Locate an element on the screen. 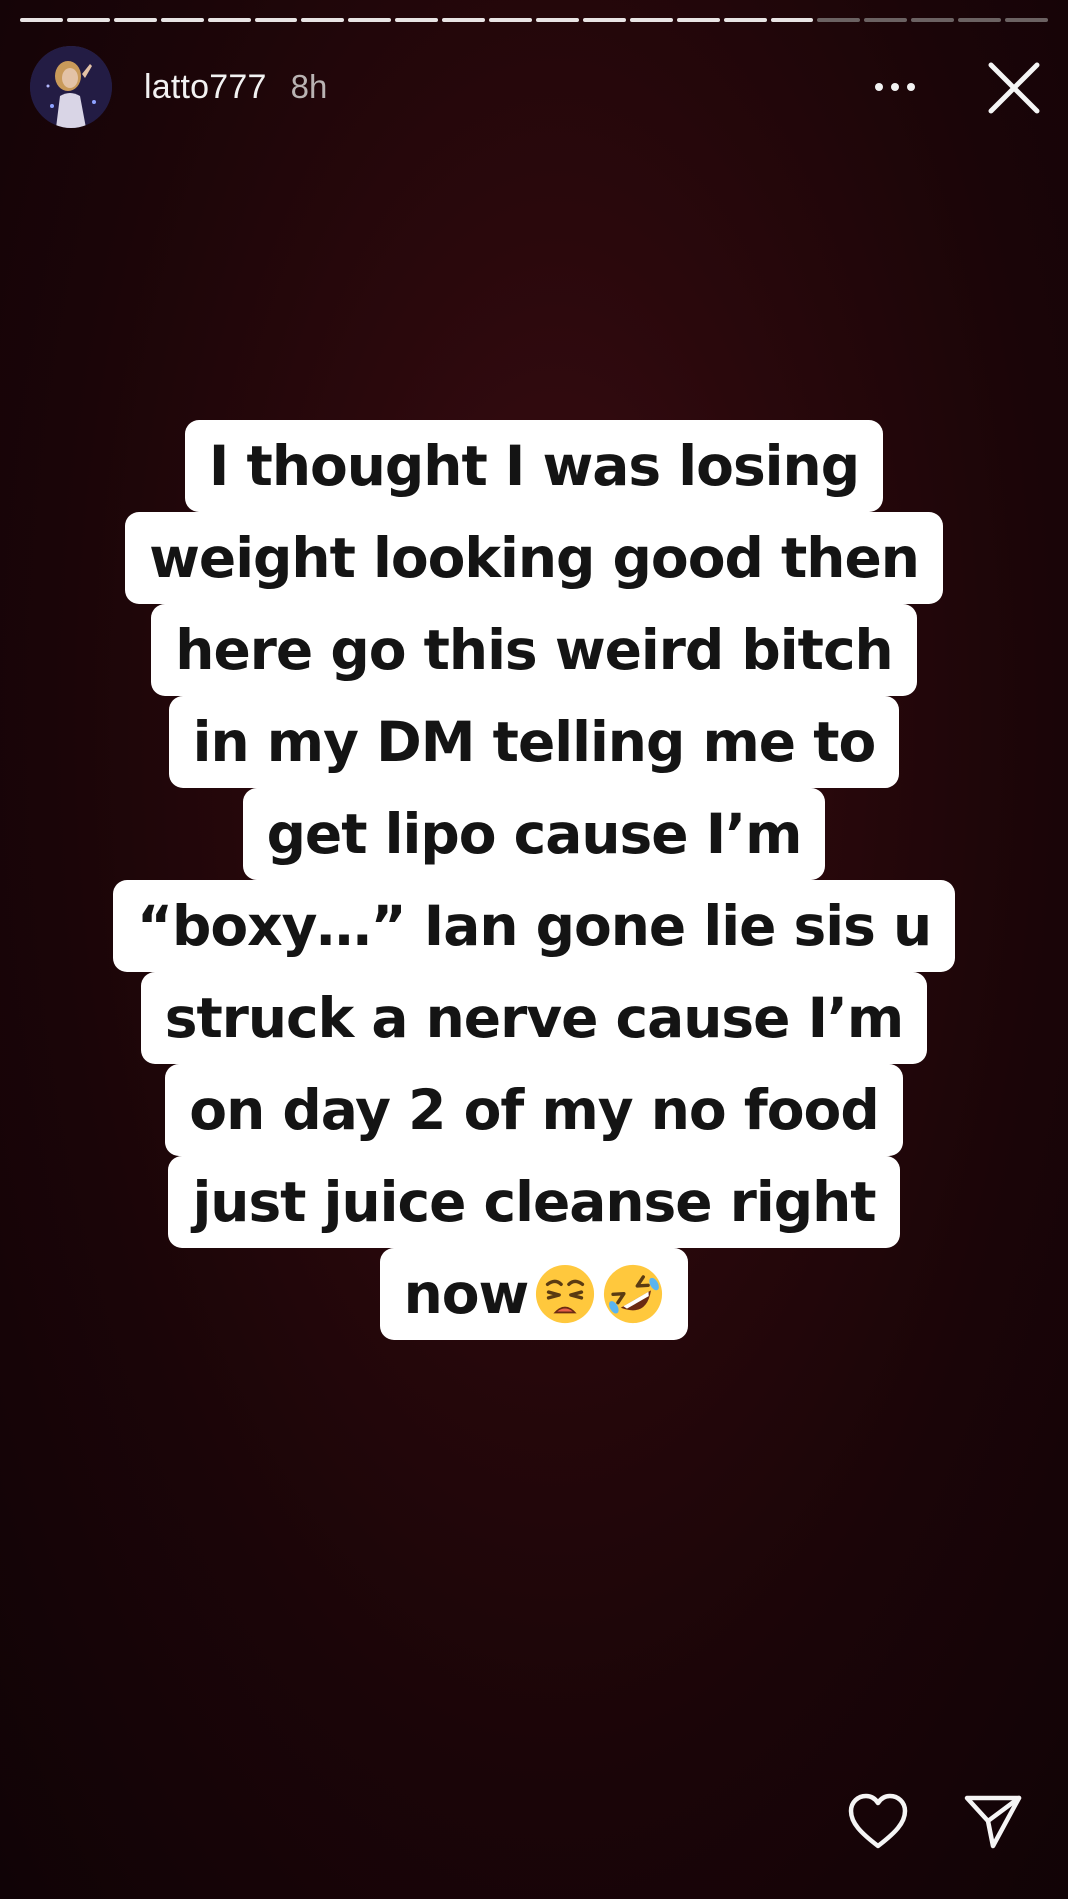  timestamp: 8h is located at coordinates (309, 86).